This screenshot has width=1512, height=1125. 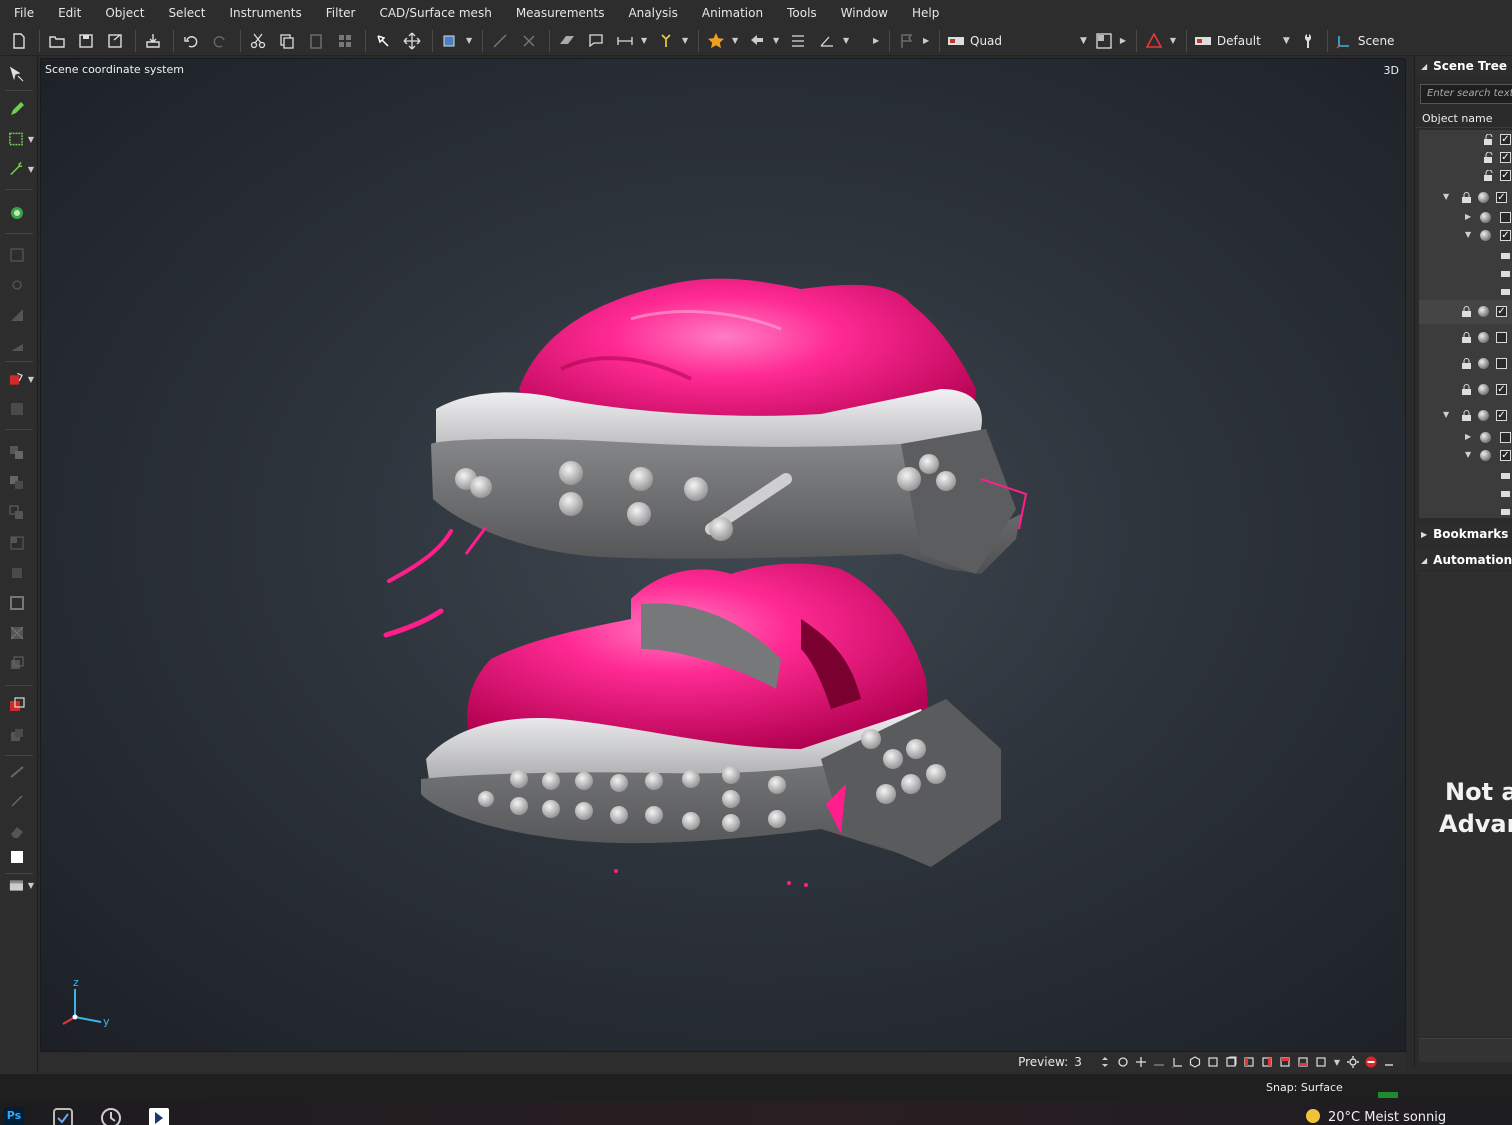 I want to click on view-bottom-icon, so click(x=1303, y=1062).